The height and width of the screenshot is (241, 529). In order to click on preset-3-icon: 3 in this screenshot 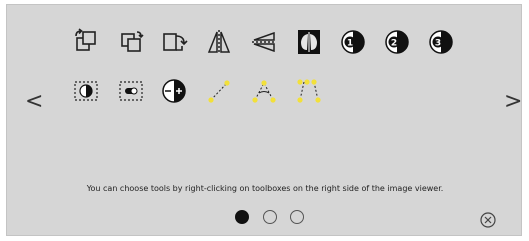, I will do `click(441, 42)`.